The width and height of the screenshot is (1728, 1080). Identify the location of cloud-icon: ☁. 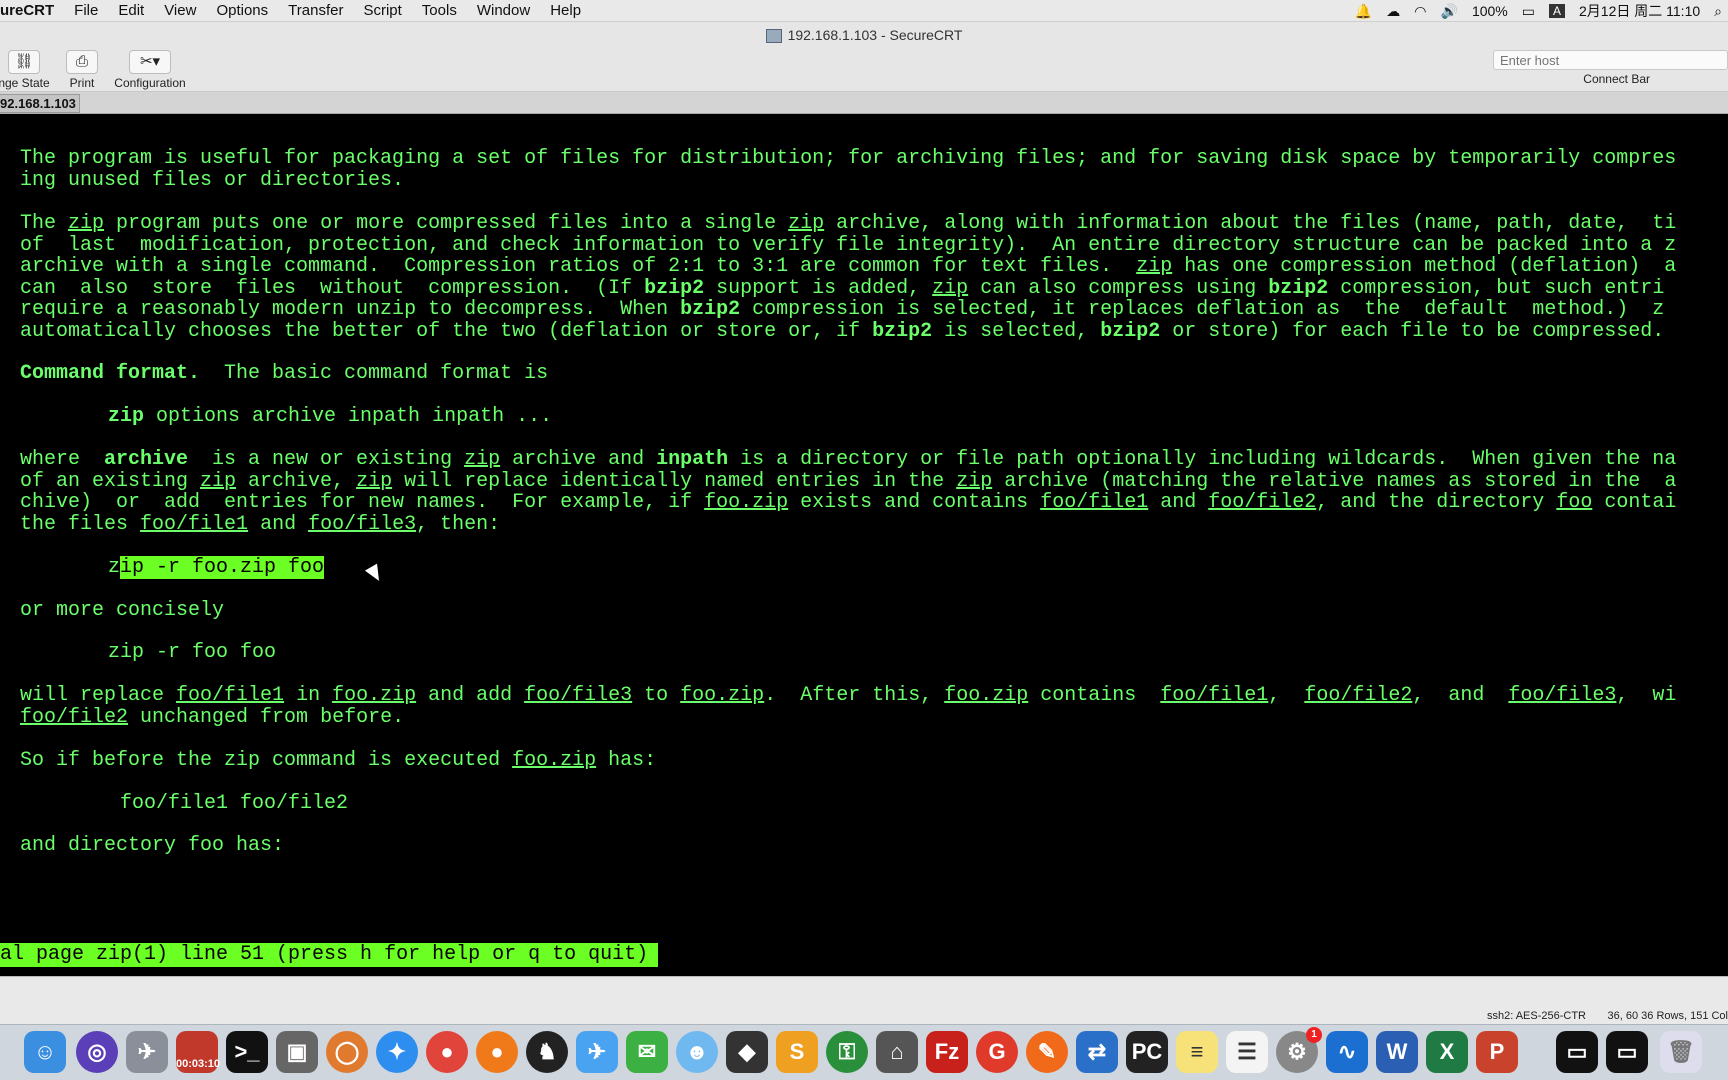
(1393, 11).